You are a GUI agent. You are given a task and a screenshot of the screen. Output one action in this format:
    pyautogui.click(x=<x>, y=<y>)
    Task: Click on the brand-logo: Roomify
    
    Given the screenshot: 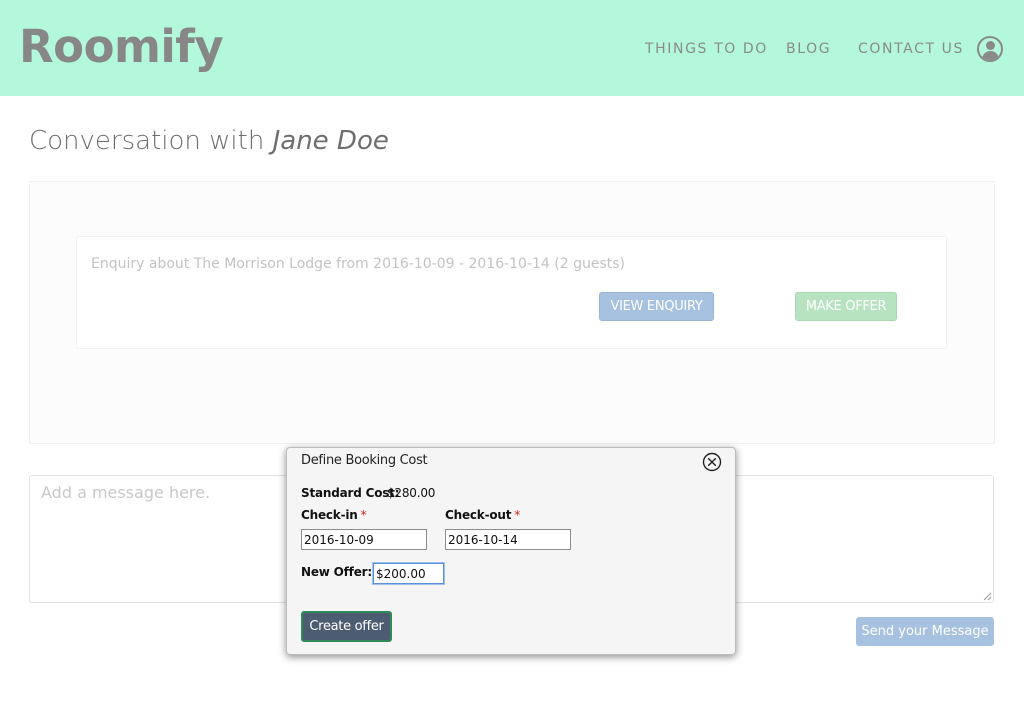 What is the action you would take?
    pyautogui.click(x=121, y=46)
    